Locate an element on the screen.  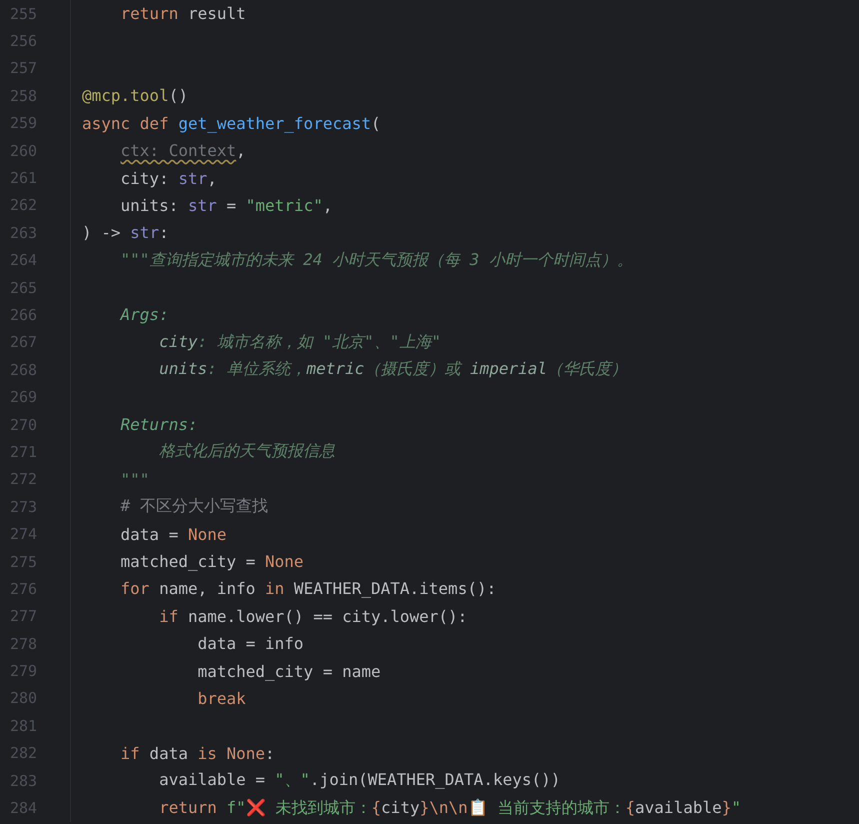
code-line: for name, info in WEATHER_DATA.items(): is located at coordinates (308, 588).